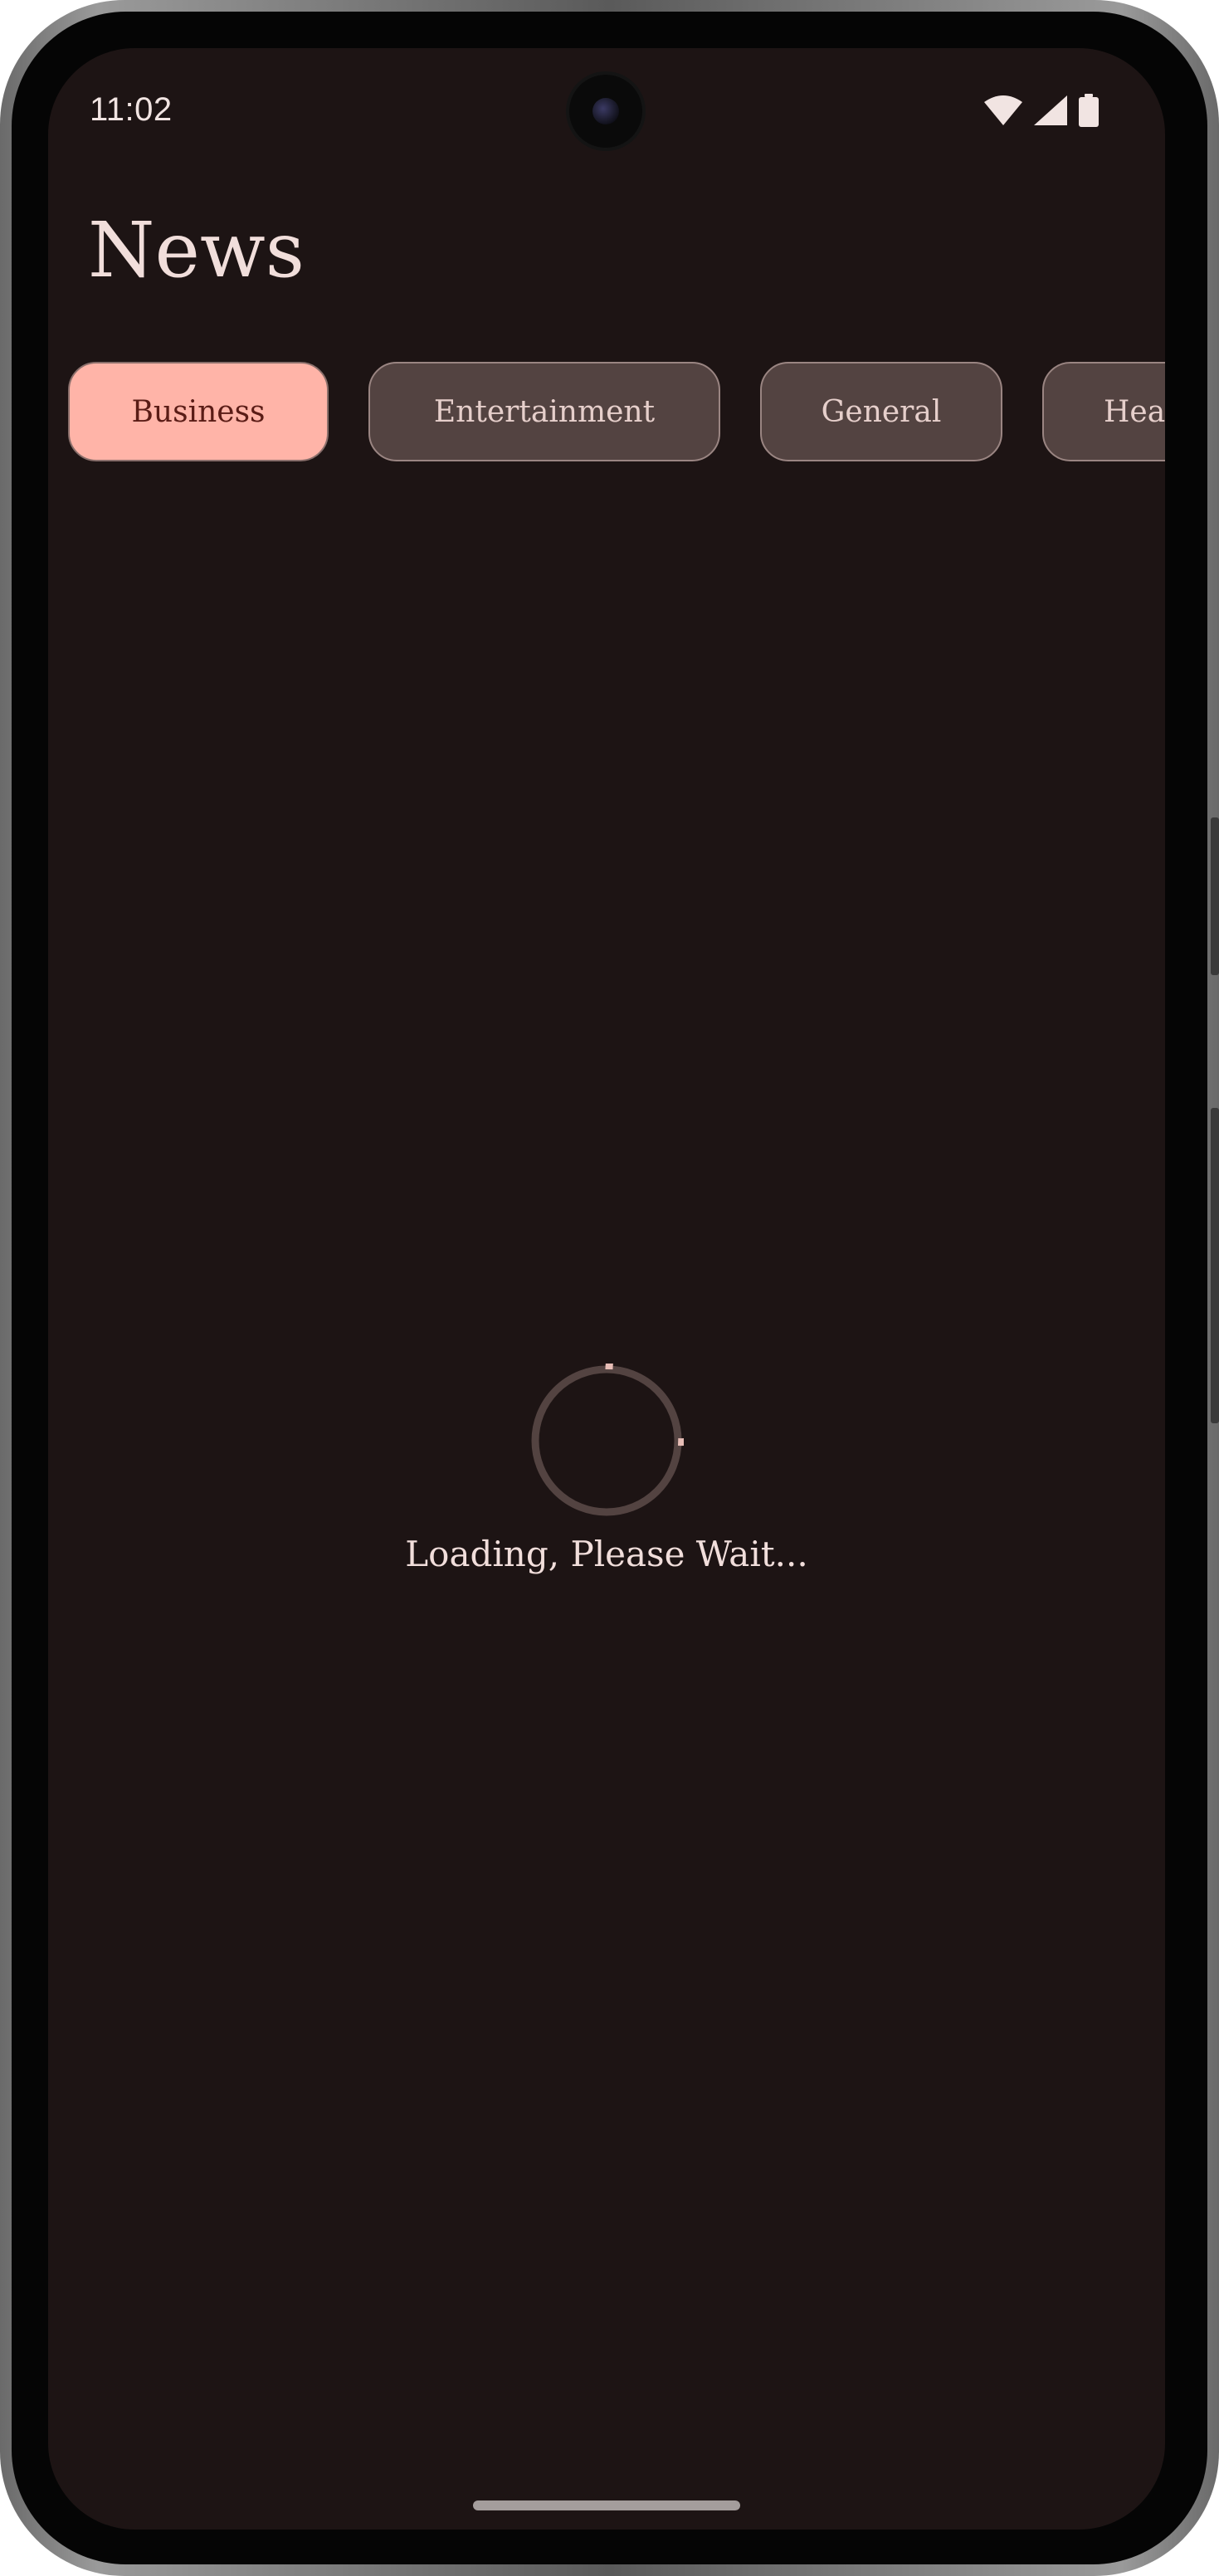 Image resolution: width=1219 pixels, height=2576 pixels. What do you see at coordinates (1135, 411) in the screenshot?
I see `chip-label: Hea` at bounding box center [1135, 411].